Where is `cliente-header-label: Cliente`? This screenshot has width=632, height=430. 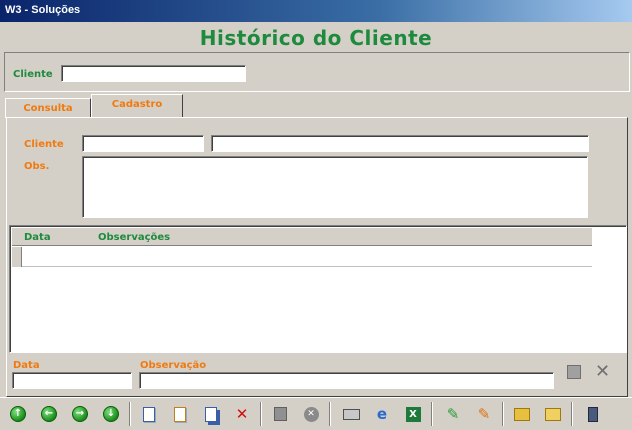 cliente-header-label: Cliente is located at coordinates (33, 74).